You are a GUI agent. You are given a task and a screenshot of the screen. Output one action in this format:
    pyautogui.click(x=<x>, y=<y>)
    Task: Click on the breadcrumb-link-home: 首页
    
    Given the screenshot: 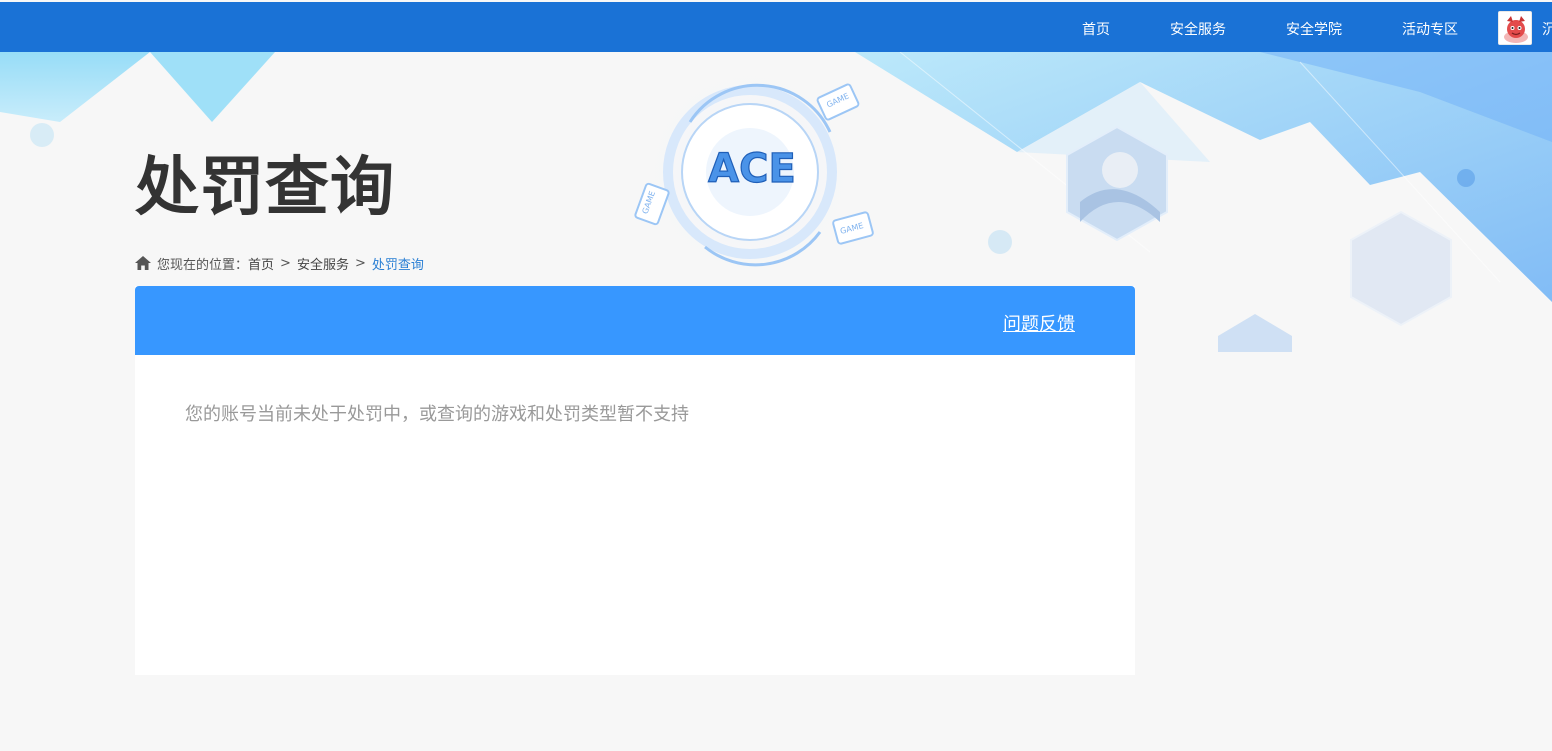 What is the action you would take?
    pyautogui.click(x=261, y=263)
    